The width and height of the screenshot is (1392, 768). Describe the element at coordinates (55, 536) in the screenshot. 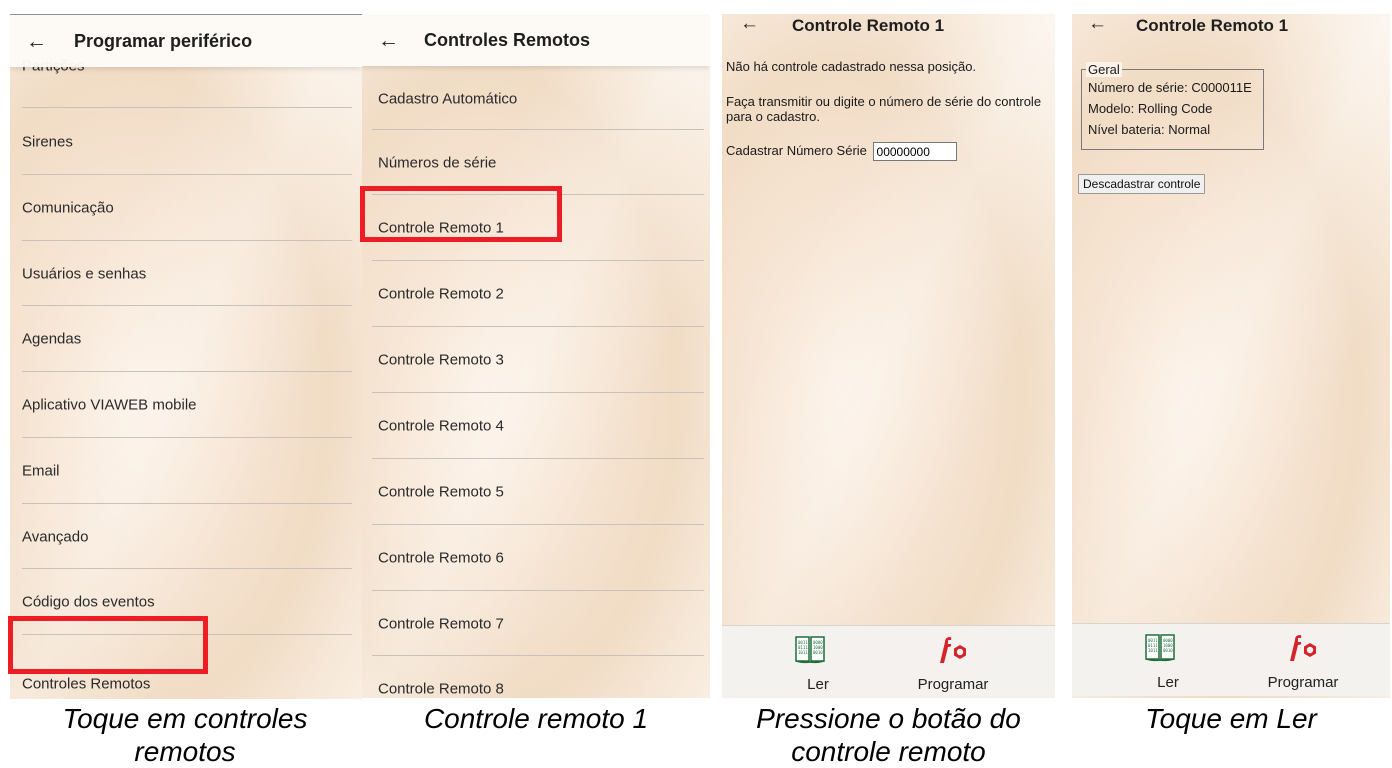

I see `menu-item-label: Avançado` at that location.